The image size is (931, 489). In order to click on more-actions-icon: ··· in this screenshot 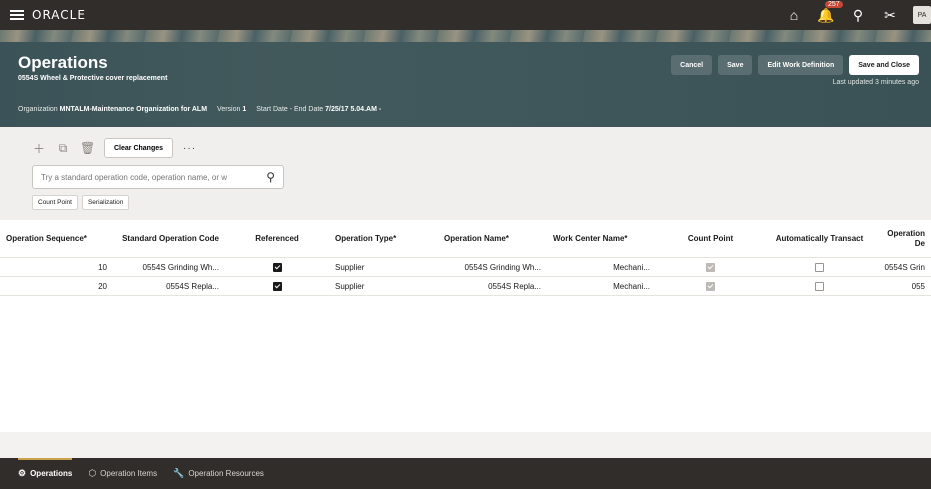, I will do `click(189, 148)`.